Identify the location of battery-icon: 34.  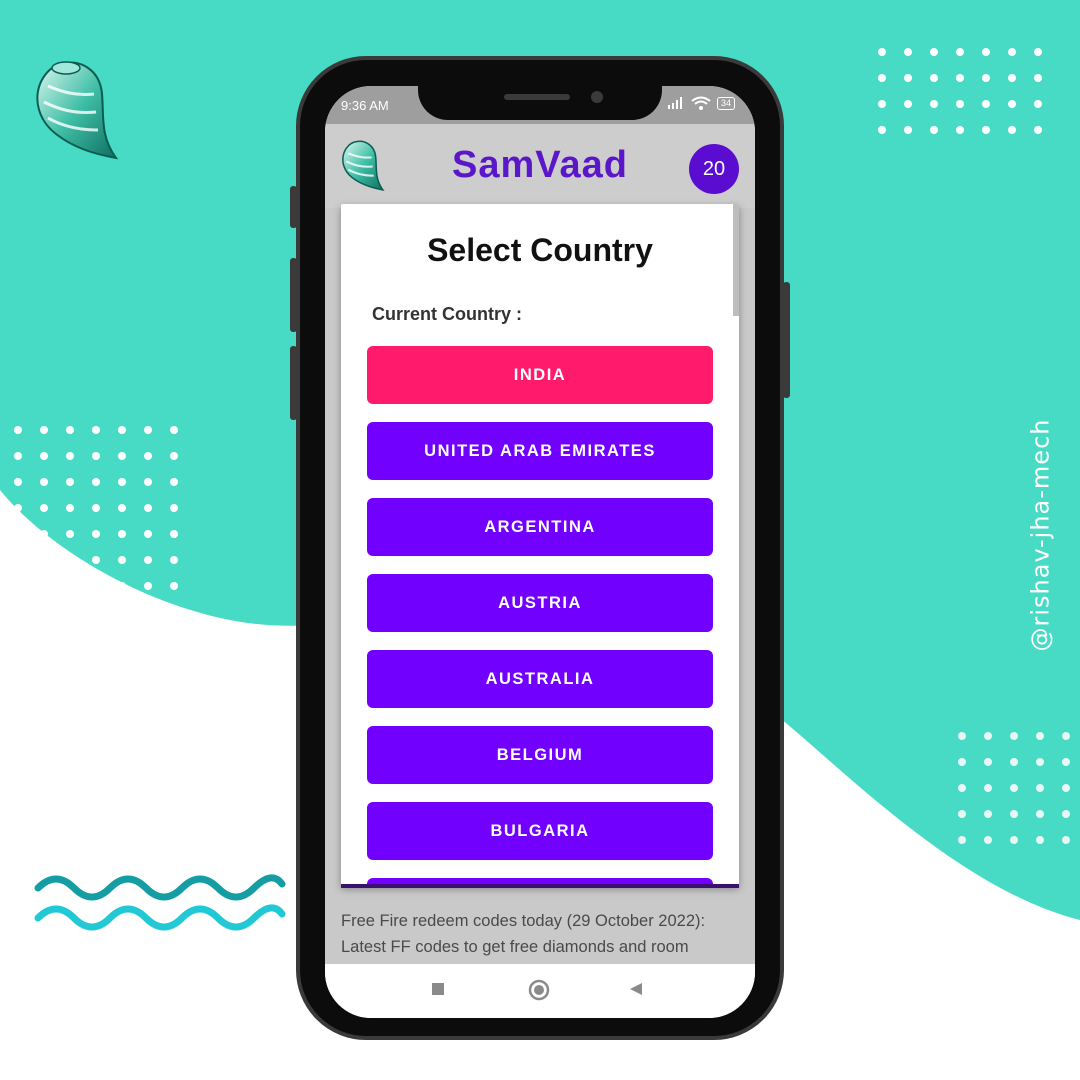
(725, 103).